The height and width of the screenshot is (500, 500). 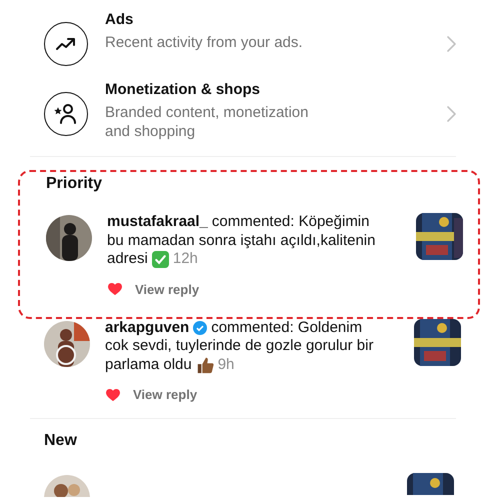 I want to click on menu-title: Monetization & shops, so click(x=183, y=90).